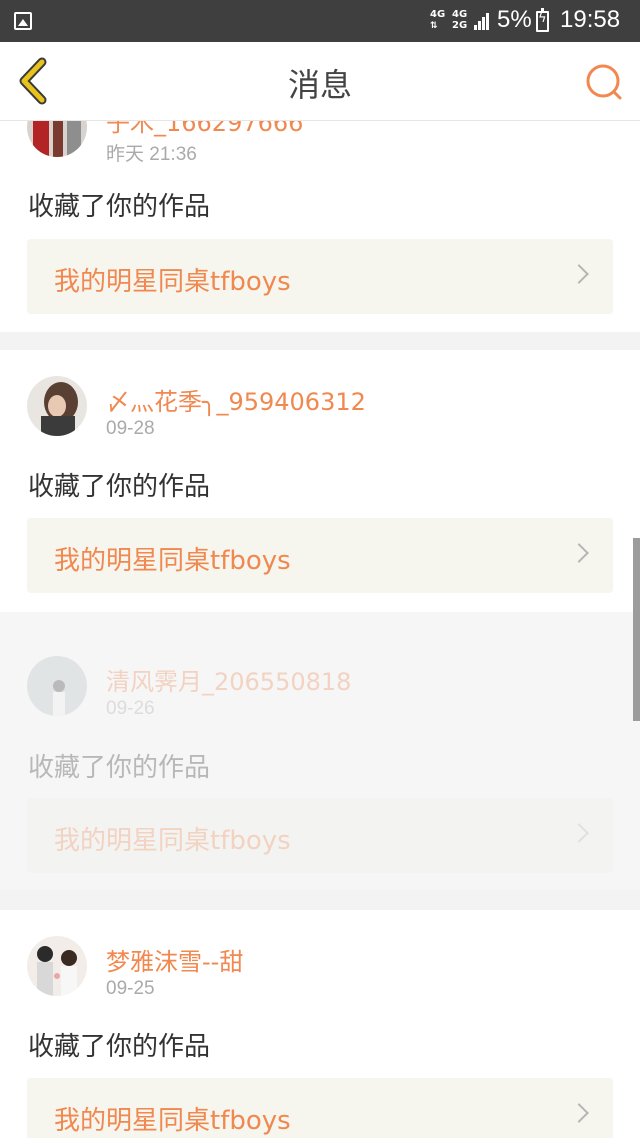 The height and width of the screenshot is (1138, 640). What do you see at coordinates (236, 399) in the screenshot?
I see `username: 〆灬花季╮_959406312` at bounding box center [236, 399].